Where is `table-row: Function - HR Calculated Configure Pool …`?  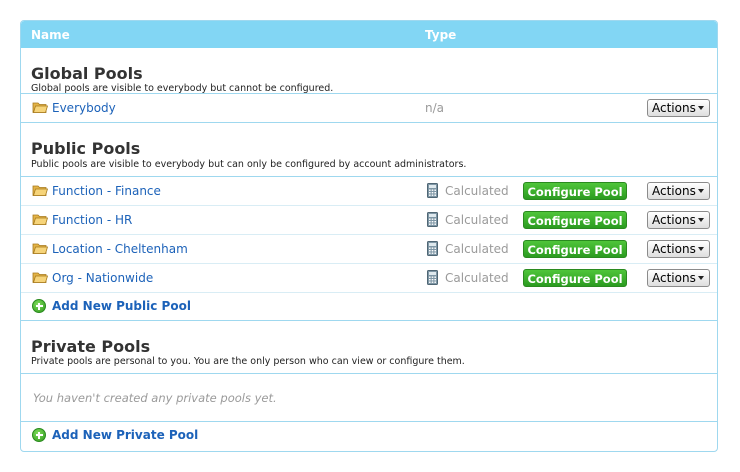
table-row: Function - HR Calculated Configure Pool … is located at coordinates (369, 220).